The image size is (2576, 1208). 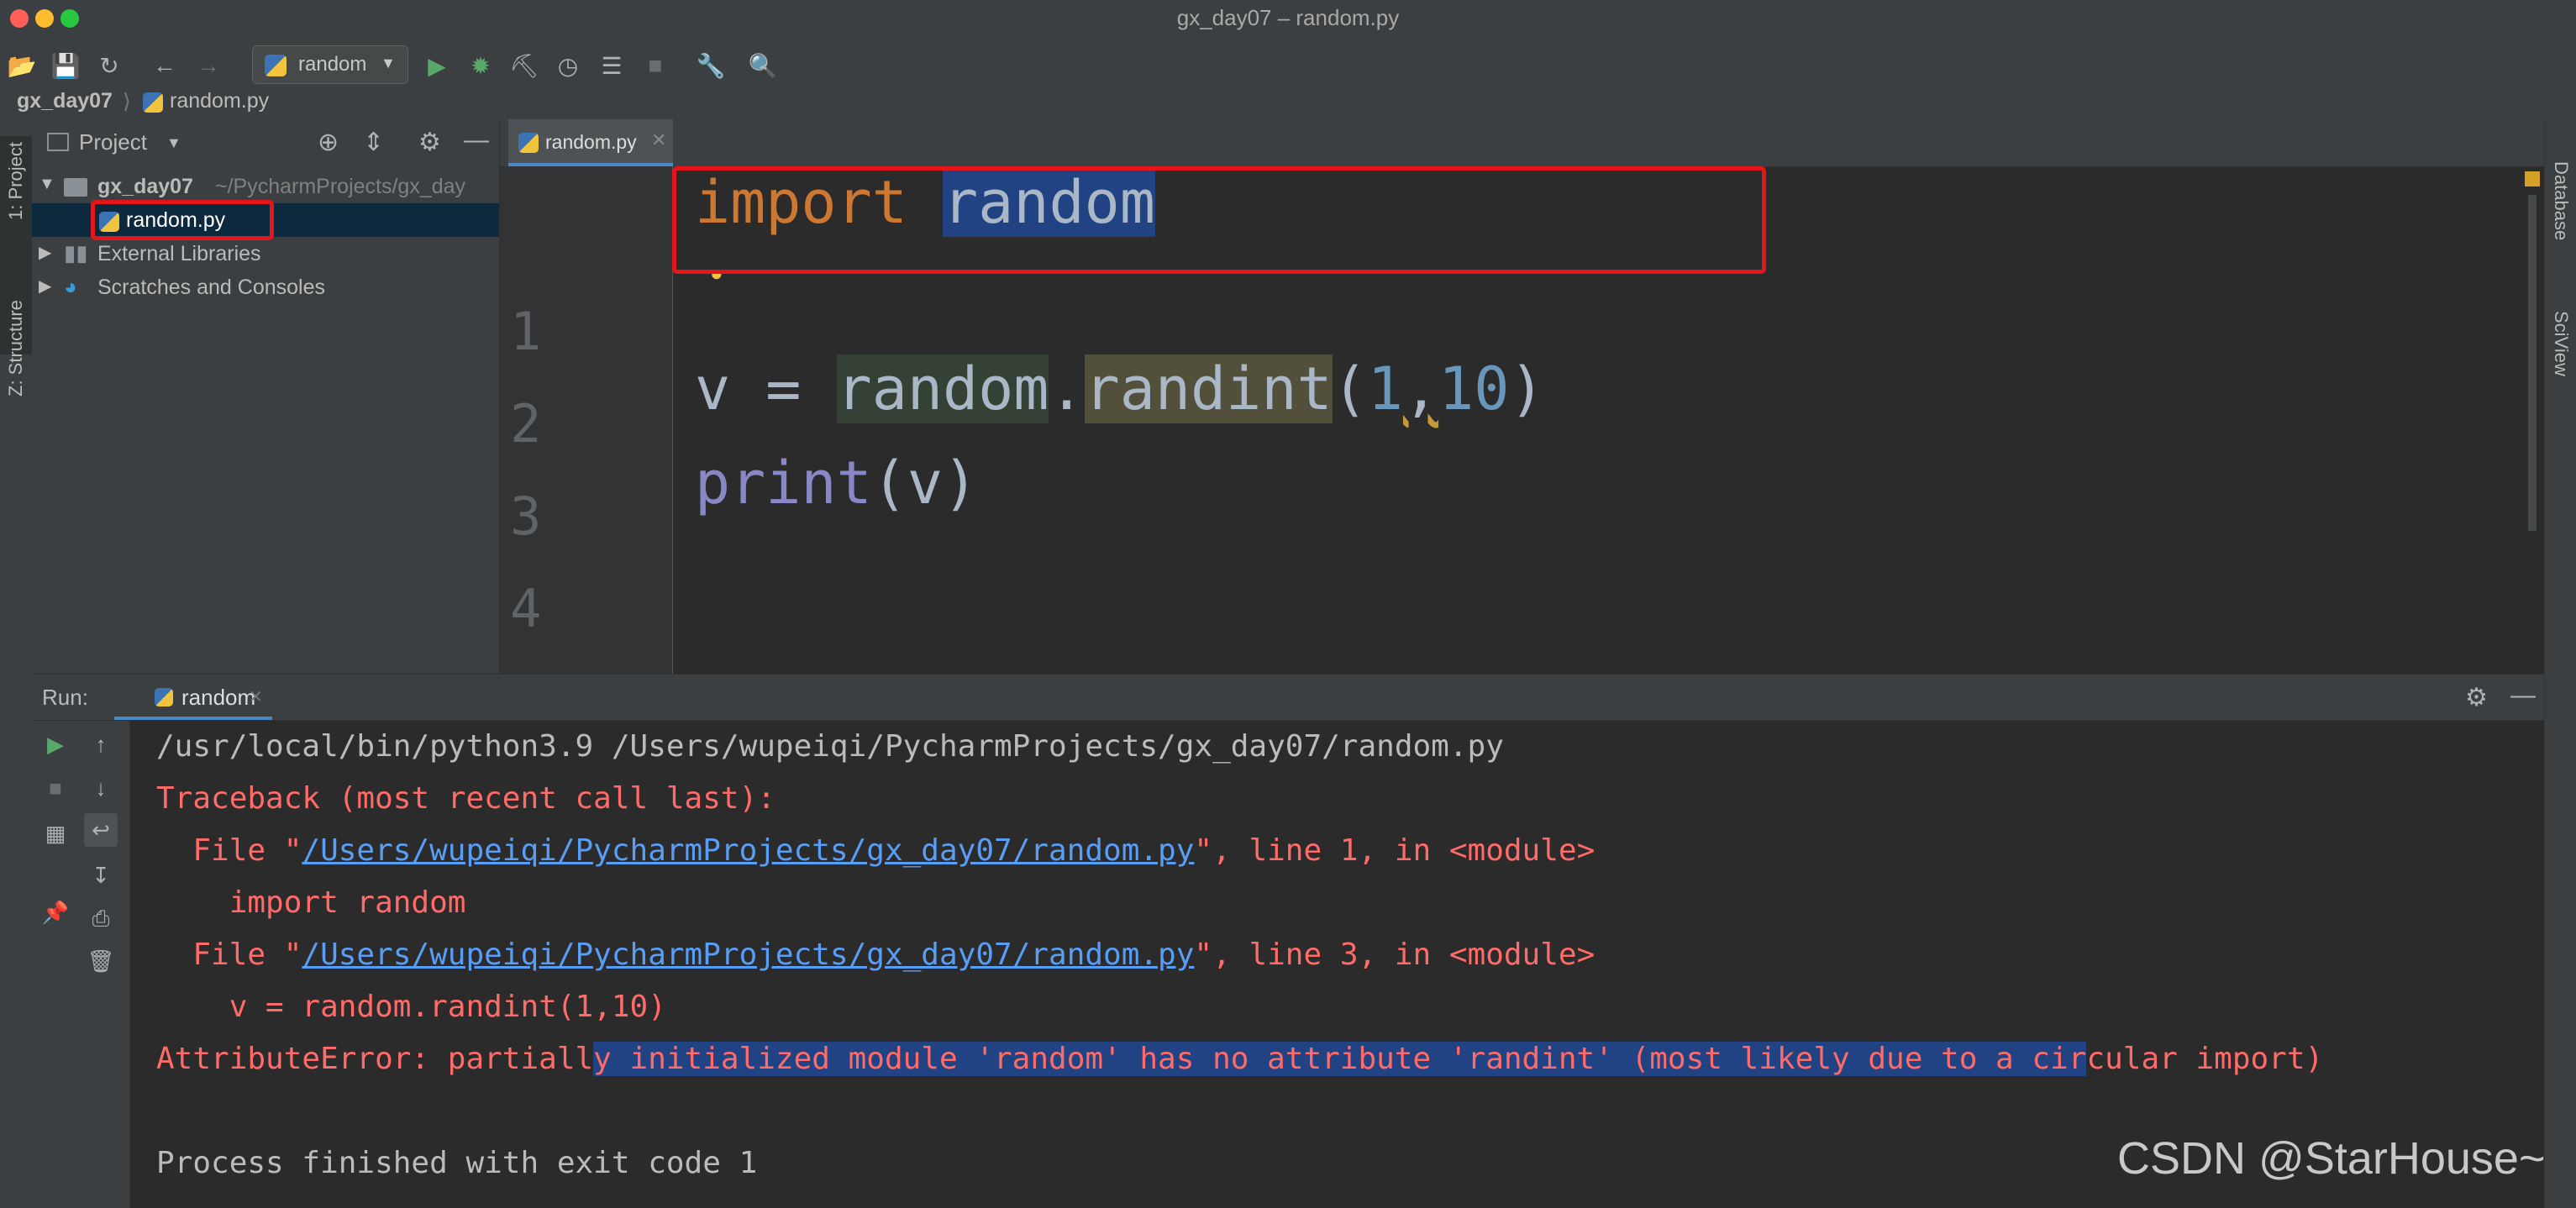 What do you see at coordinates (1395, 955) in the screenshot?
I see `console-text: ", line 3, in <module>` at bounding box center [1395, 955].